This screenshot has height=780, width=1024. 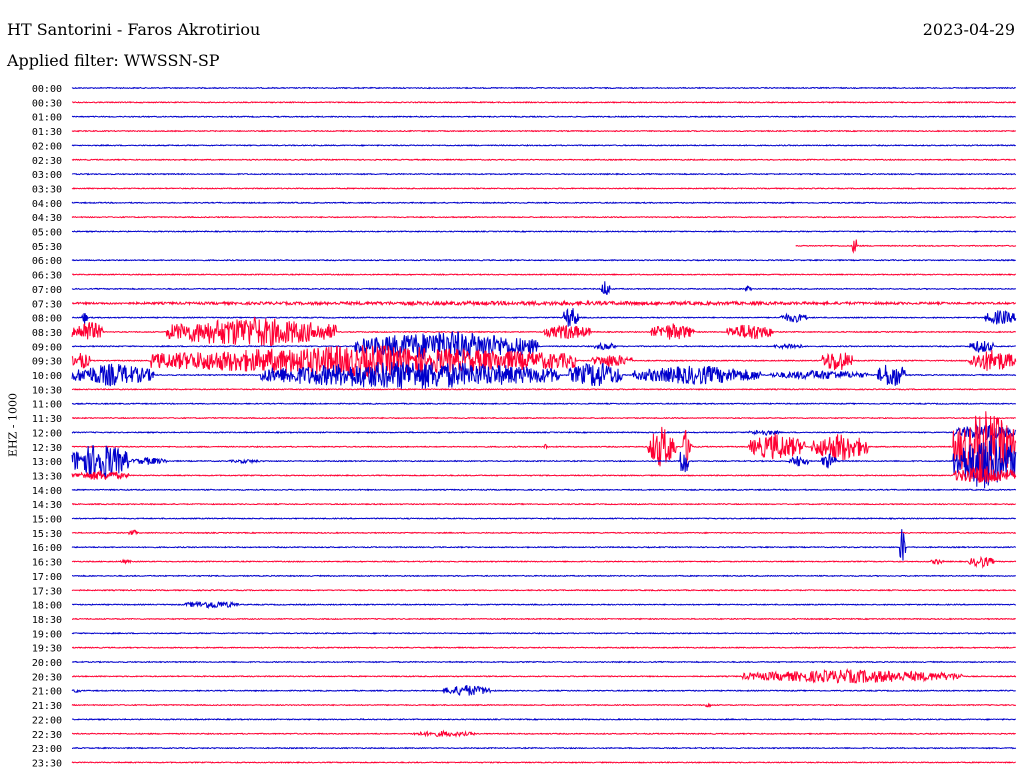 I want to click on time-label: 02:00, so click(x=47, y=146).